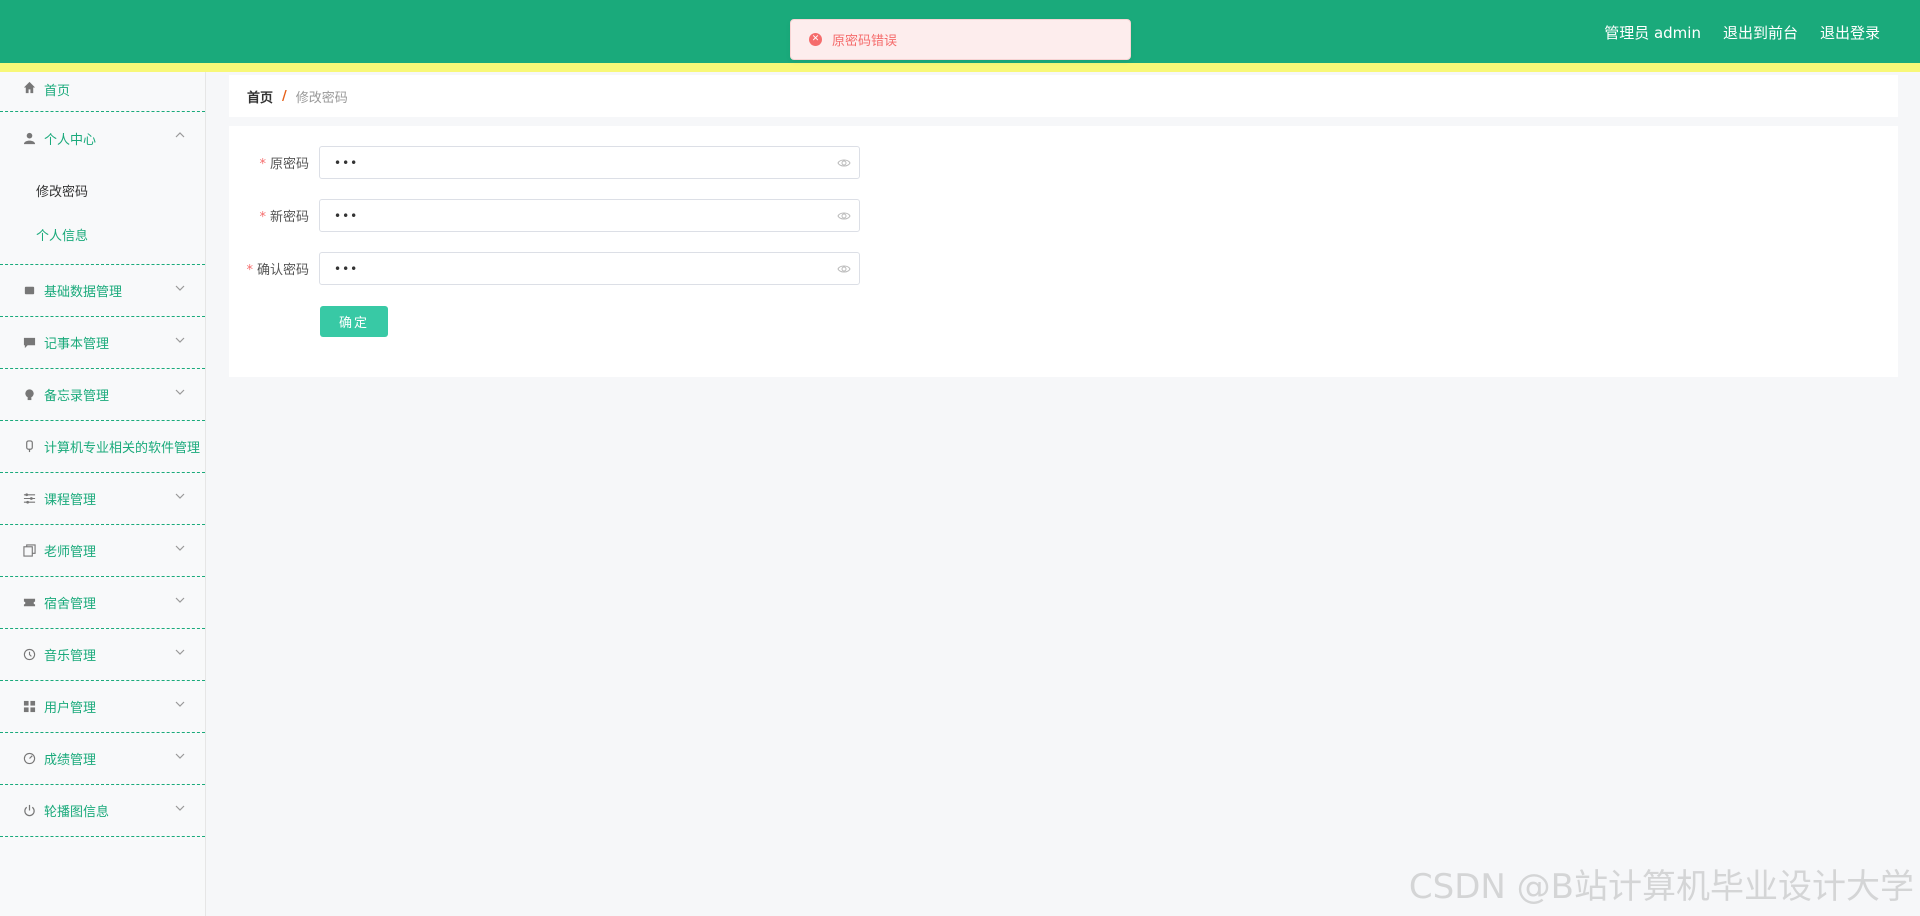 The image size is (1920, 916). I want to click on new-password-label: * 新密码, so click(284, 217).